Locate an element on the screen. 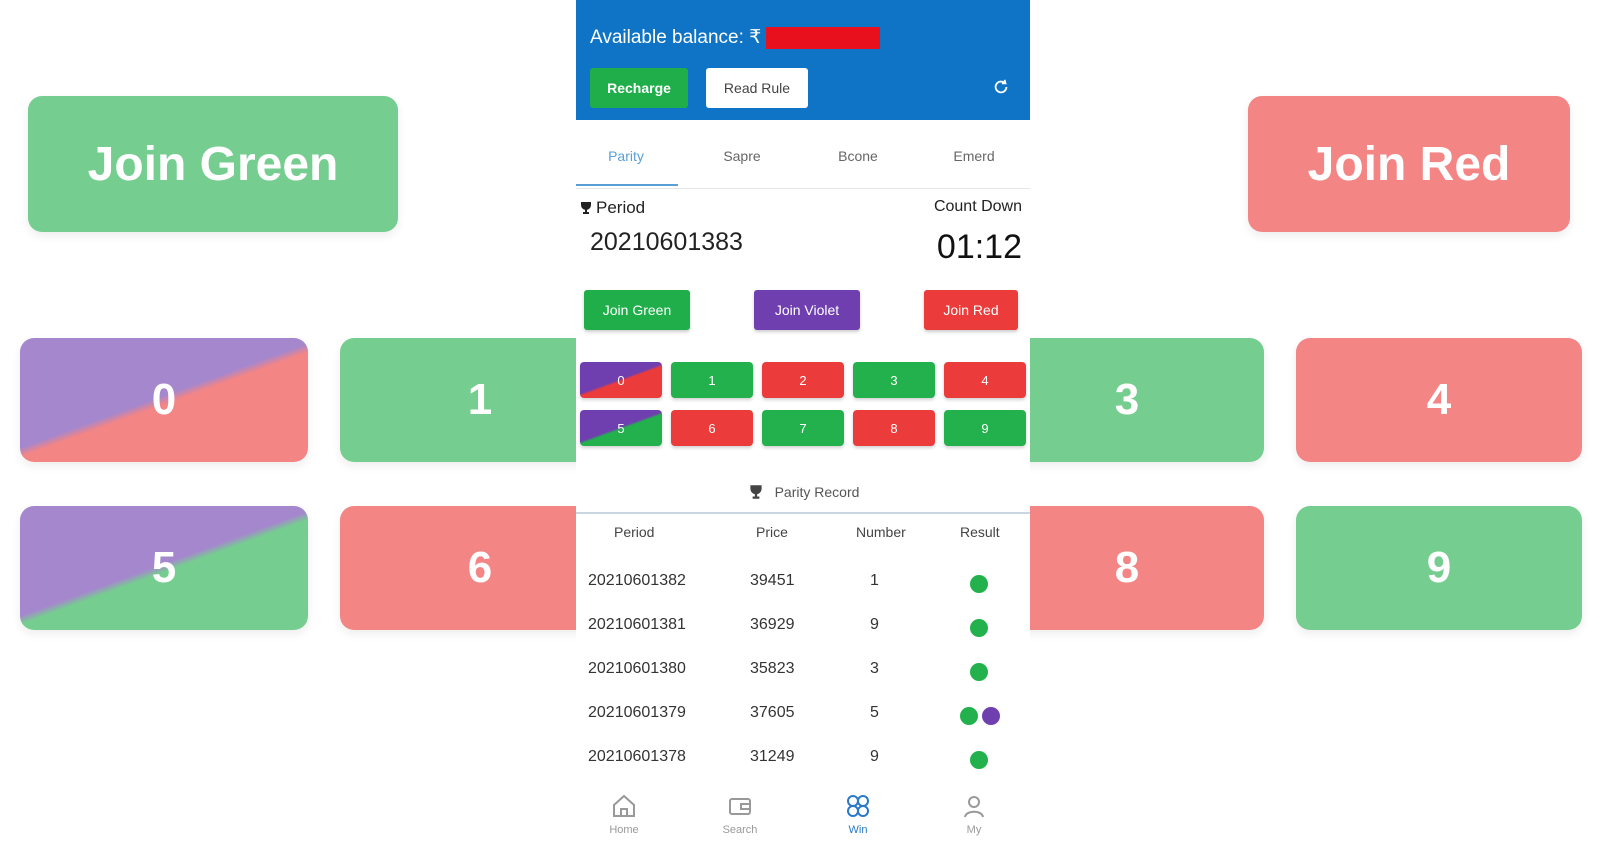 The image size is (1600, 866). number-button-3: 3 is located at coordinates (894, 380).